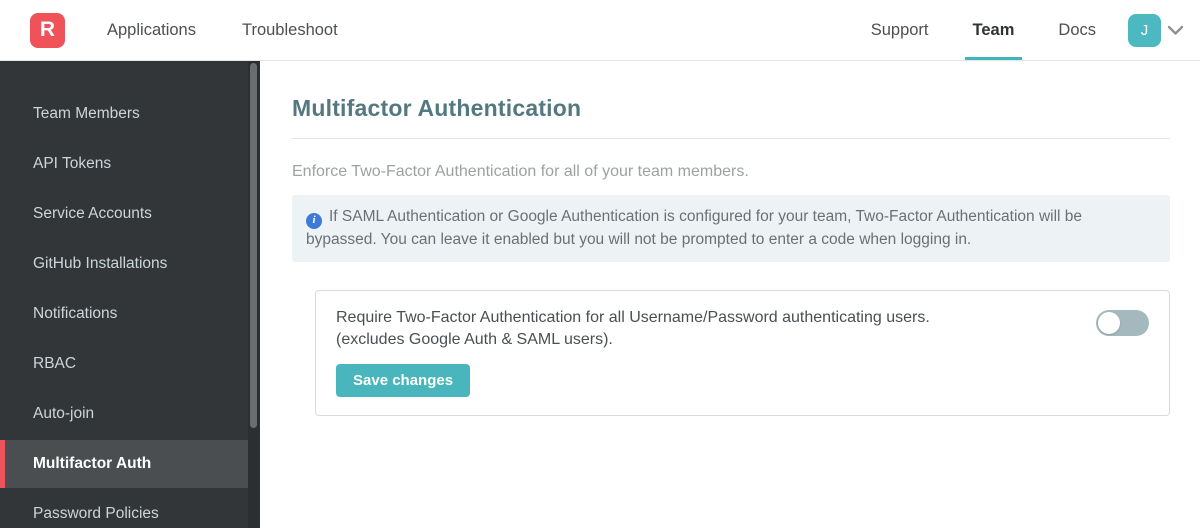 This screenshot has width=1200, height=528. I want to click on nav-applications: Applications, so click(151, 30).